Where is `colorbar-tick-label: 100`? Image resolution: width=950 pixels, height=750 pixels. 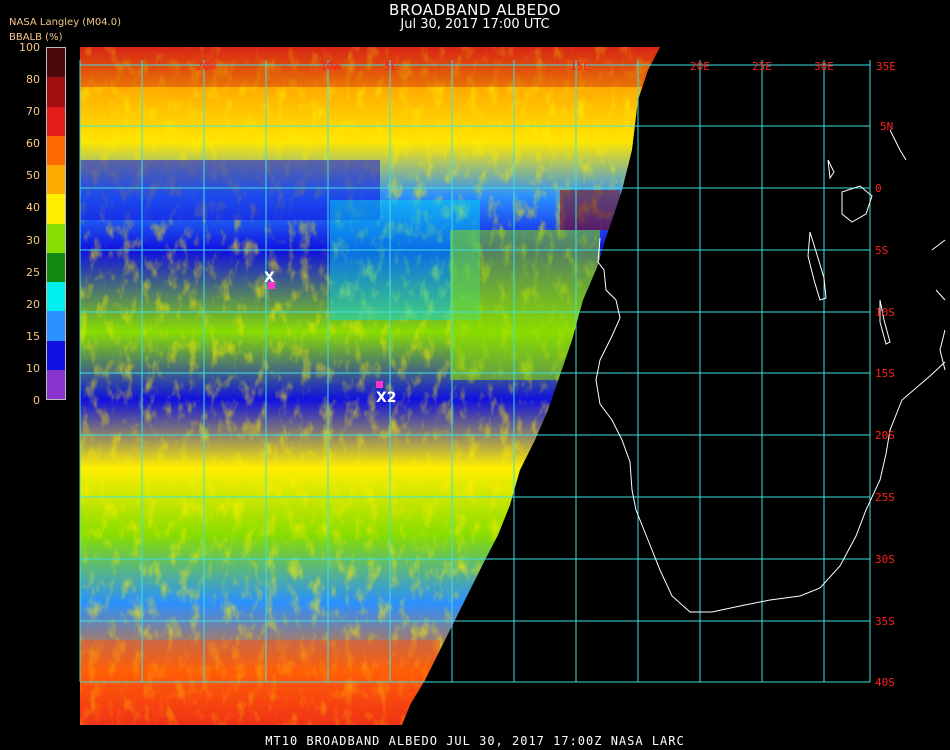
colorbar-tick-label: 100 is located at coordinates (29, 47).